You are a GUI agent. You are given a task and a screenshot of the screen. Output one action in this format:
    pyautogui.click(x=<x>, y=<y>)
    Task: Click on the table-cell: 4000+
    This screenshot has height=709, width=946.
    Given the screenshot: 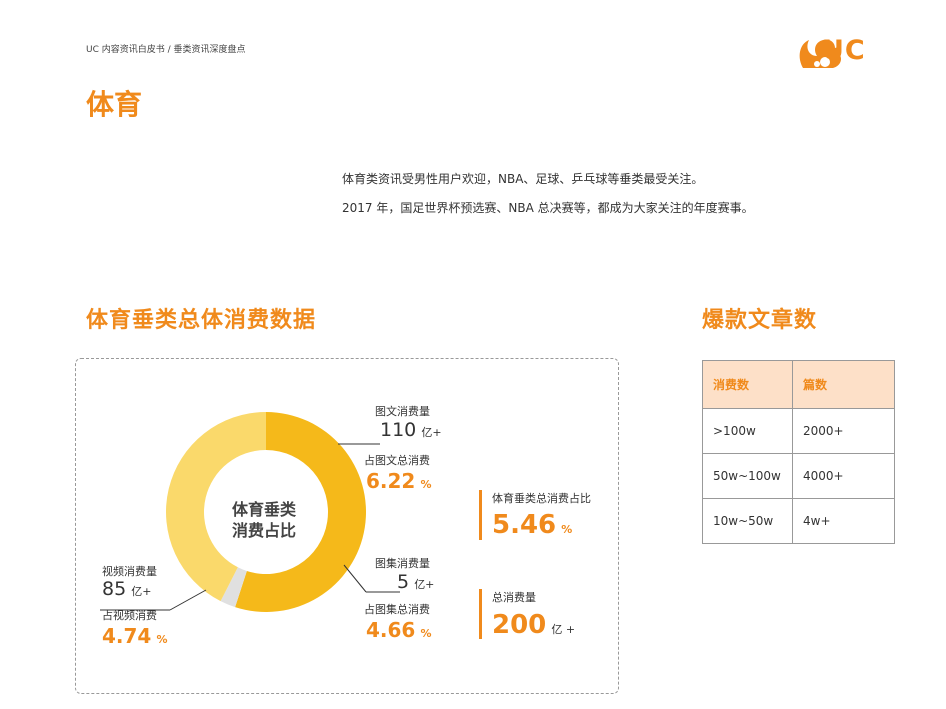 What is the action you would take?
    pyautogui.click(x=843, y=476)
    